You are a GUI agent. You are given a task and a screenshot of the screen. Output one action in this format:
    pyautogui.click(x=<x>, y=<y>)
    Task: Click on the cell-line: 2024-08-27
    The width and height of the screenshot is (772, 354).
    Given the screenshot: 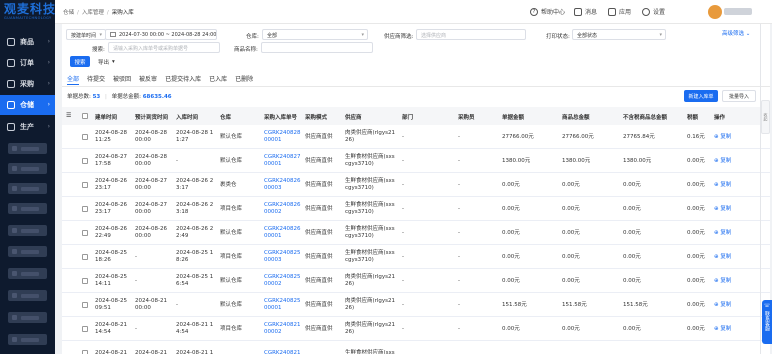 What is the action you would take?
    pyautogui.click(x=111, y=157)
    